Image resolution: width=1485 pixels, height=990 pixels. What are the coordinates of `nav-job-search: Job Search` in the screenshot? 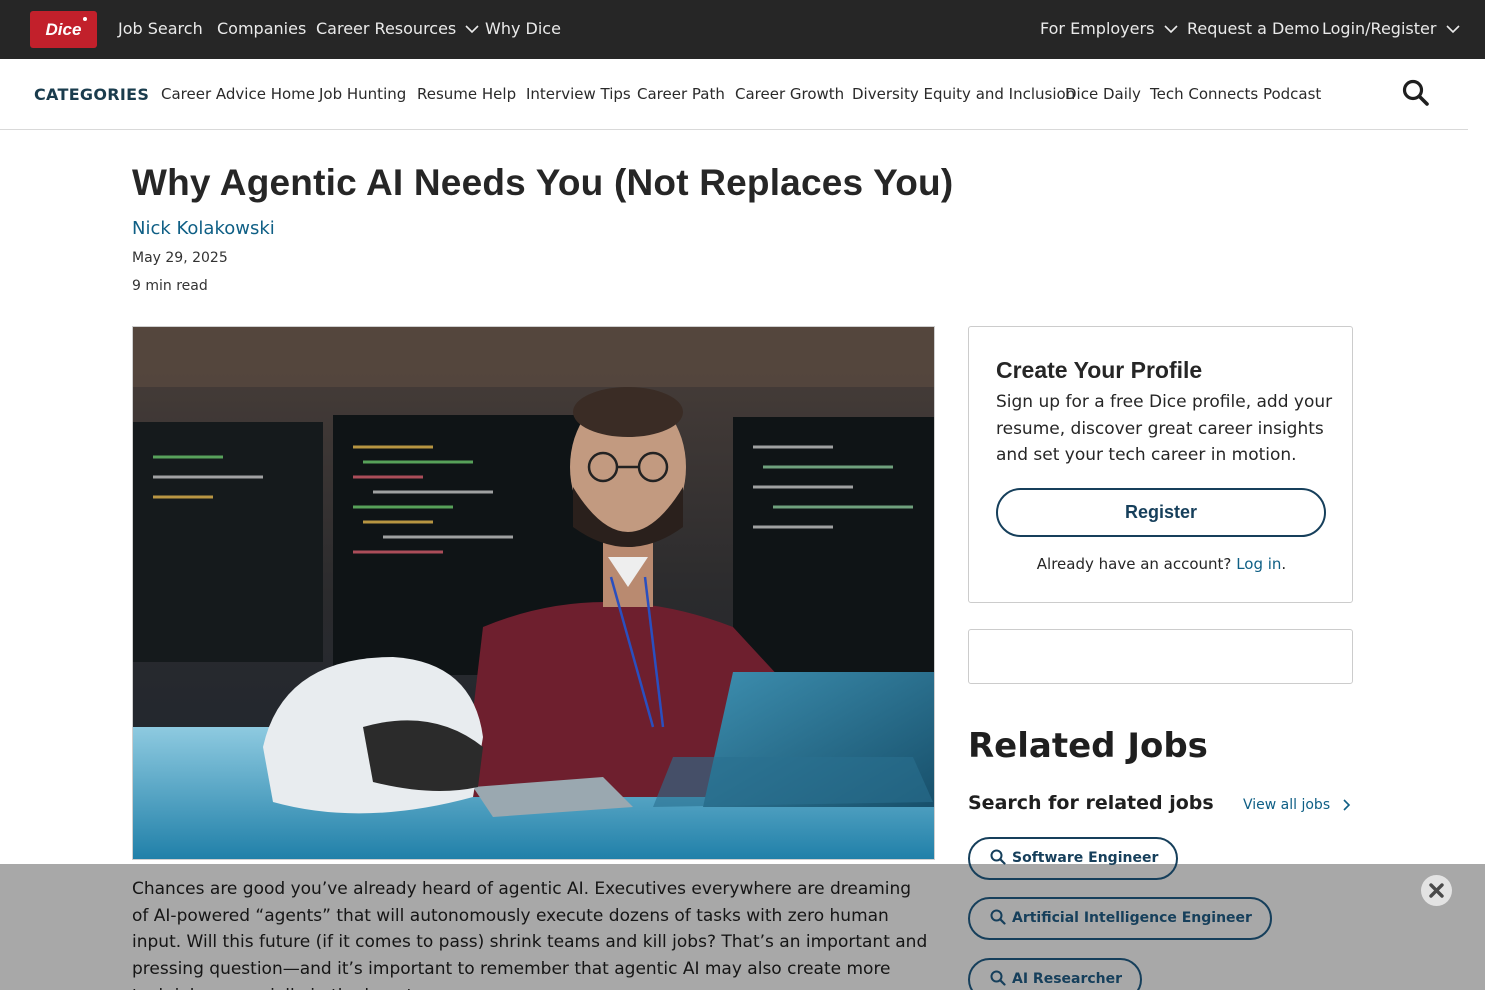 It's located at (160, 28).